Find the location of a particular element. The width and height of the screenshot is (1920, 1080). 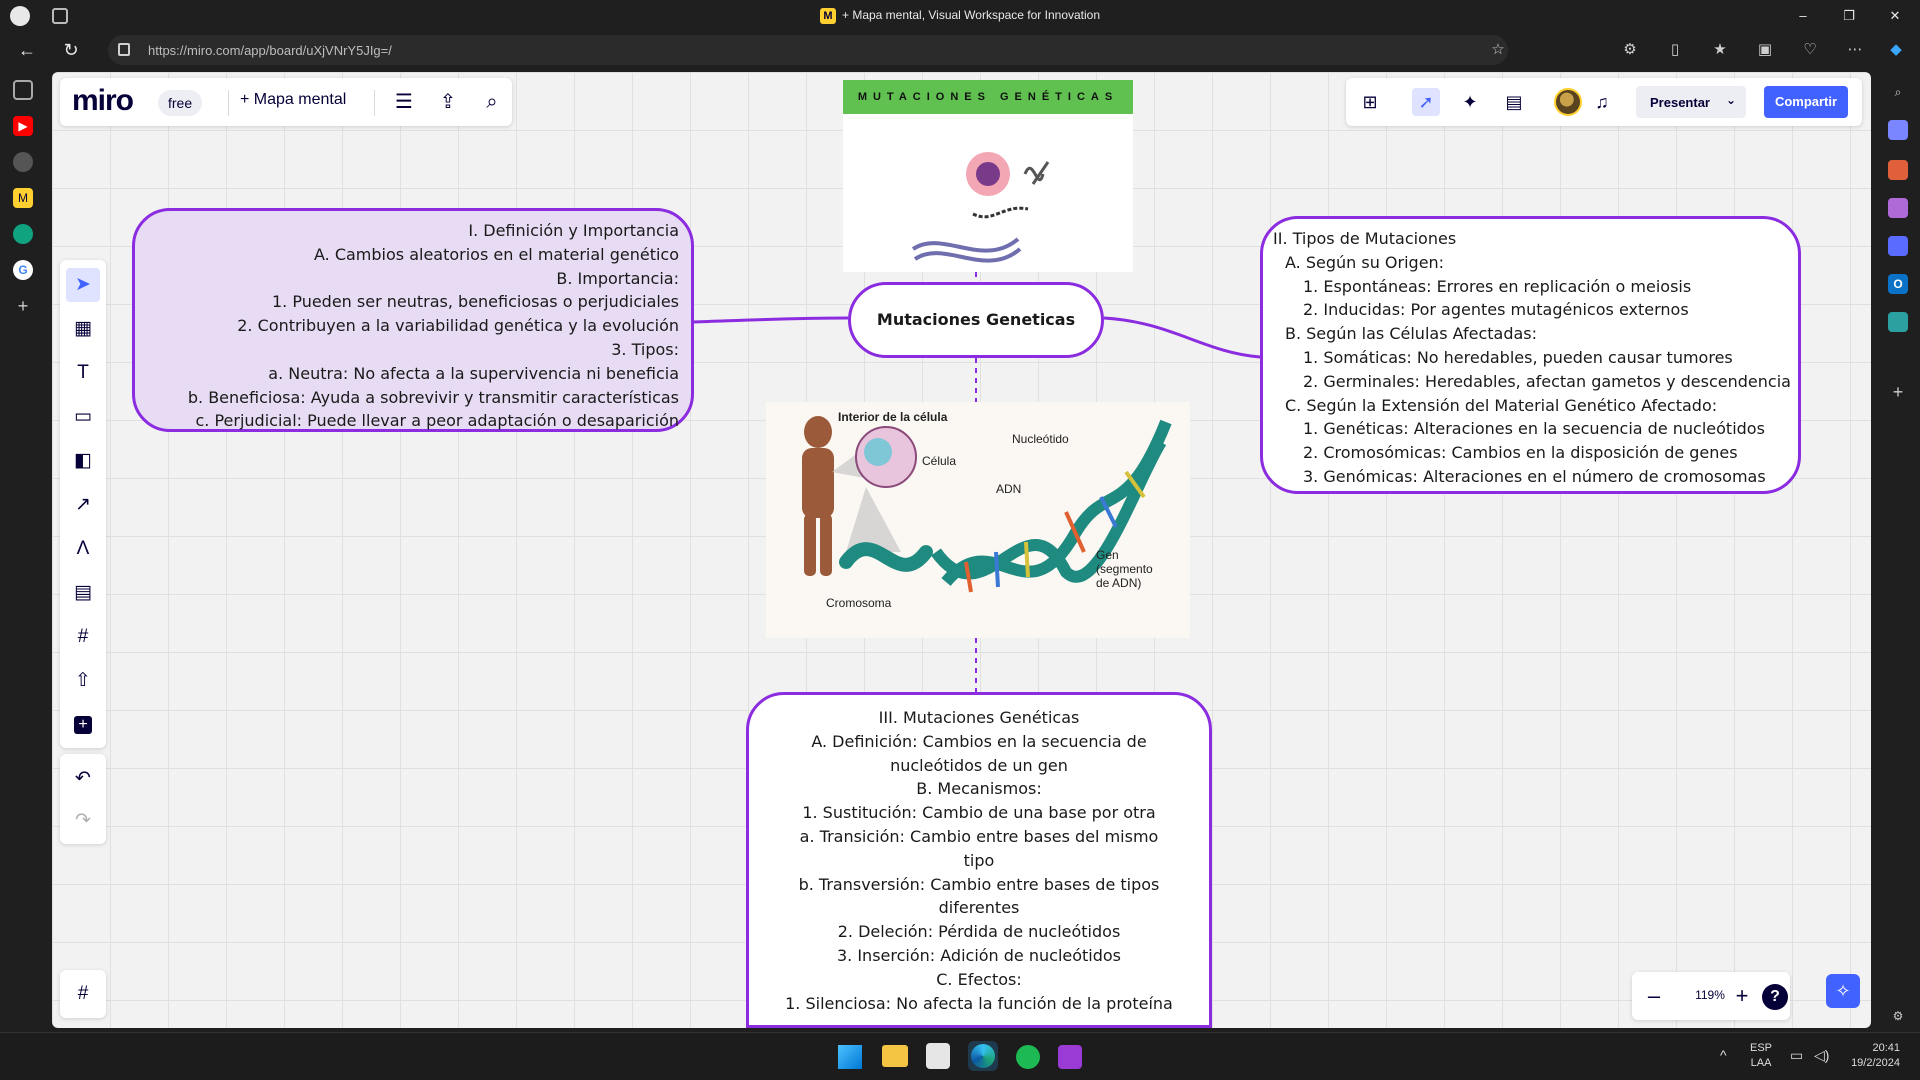

copilot-icon: ◆ is located at coordinates (1896, 50).